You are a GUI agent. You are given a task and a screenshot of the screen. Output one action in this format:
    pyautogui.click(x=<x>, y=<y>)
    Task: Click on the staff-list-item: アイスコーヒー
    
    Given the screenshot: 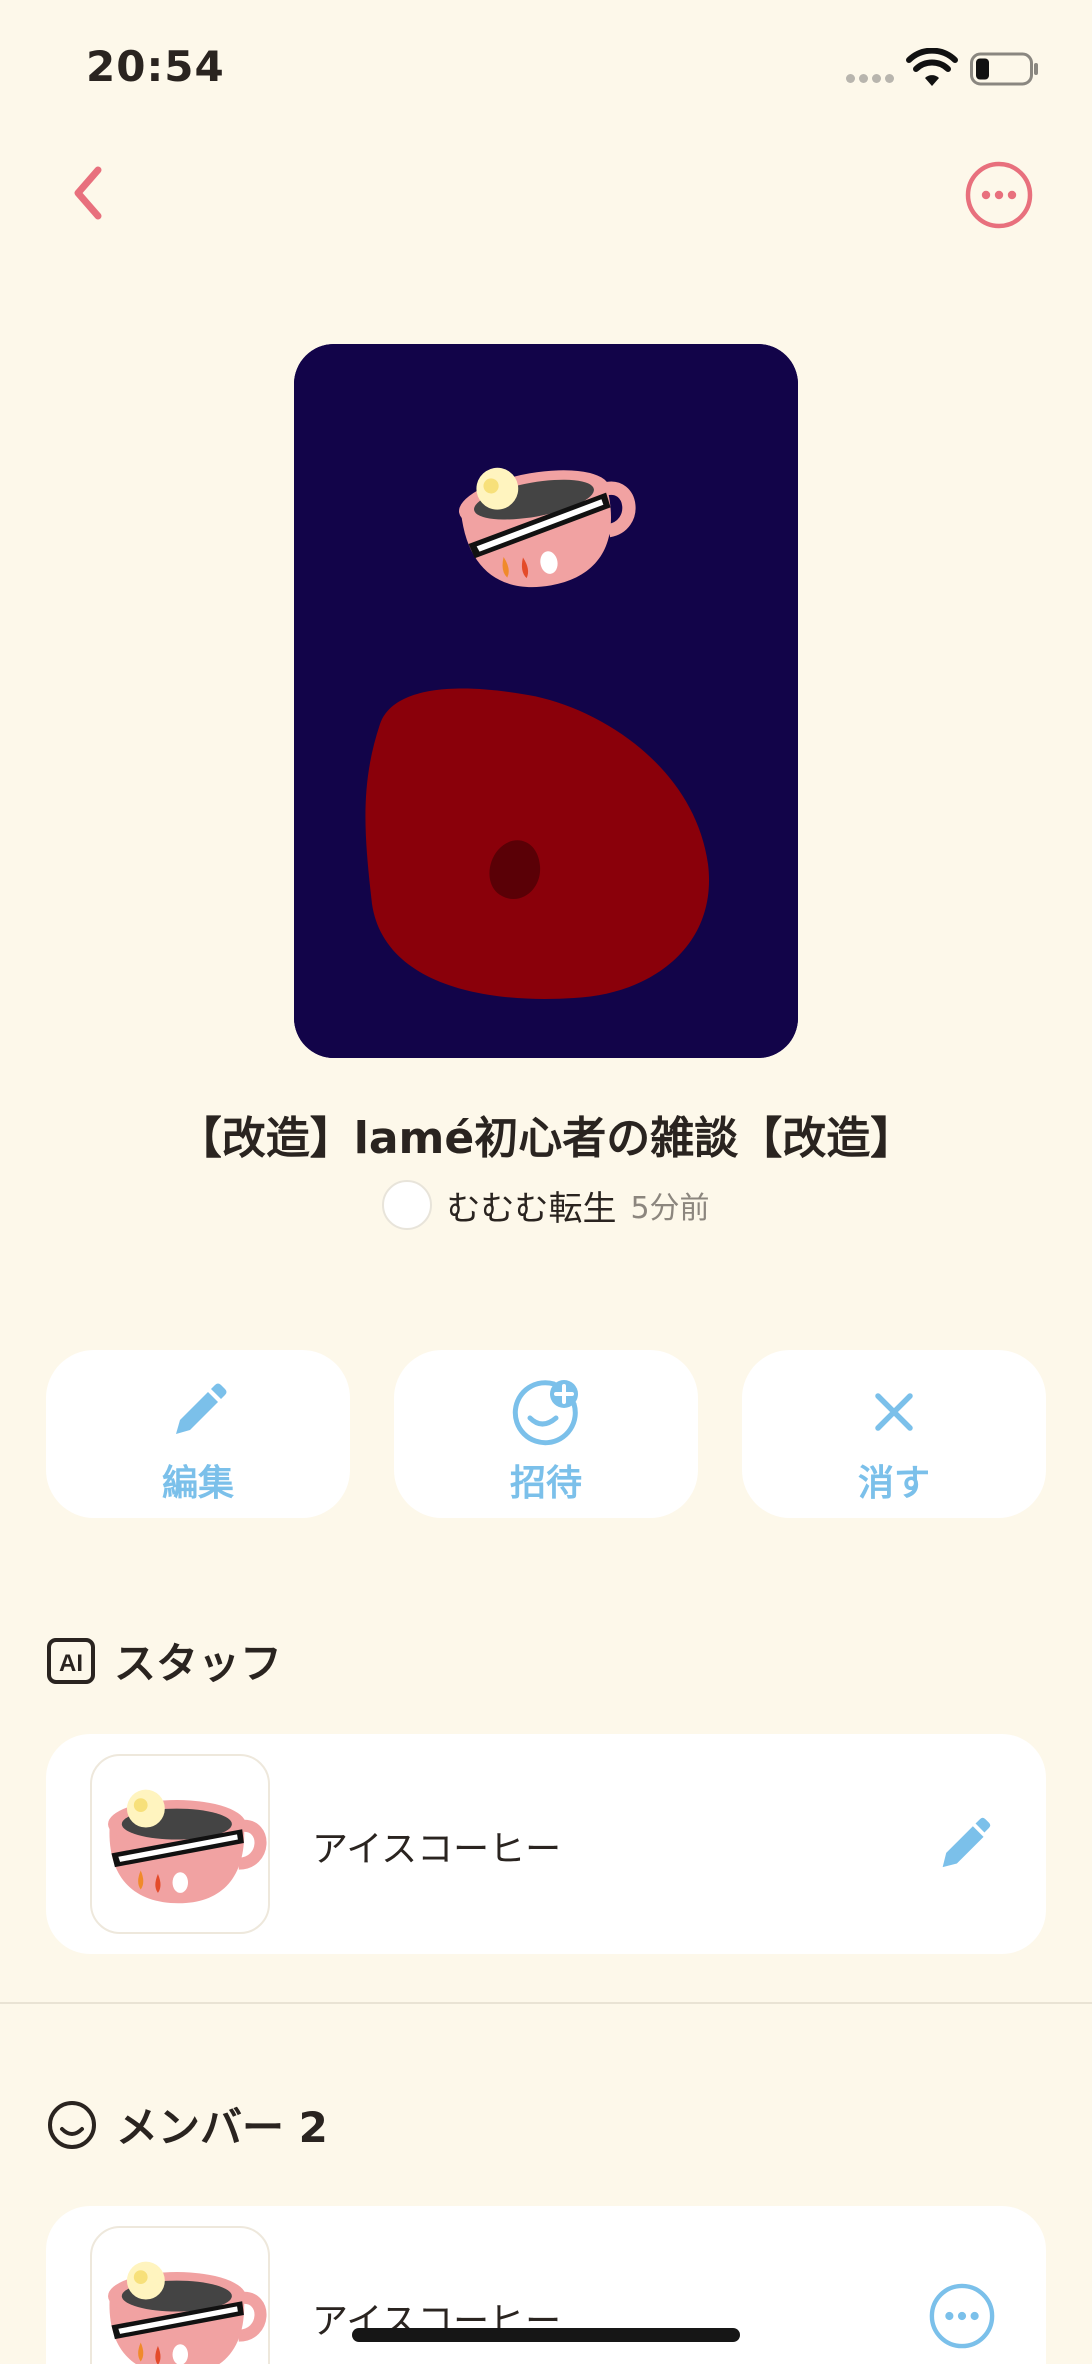 What is the action you would take?
    pyautogui.click(x=546, y=1844)
    